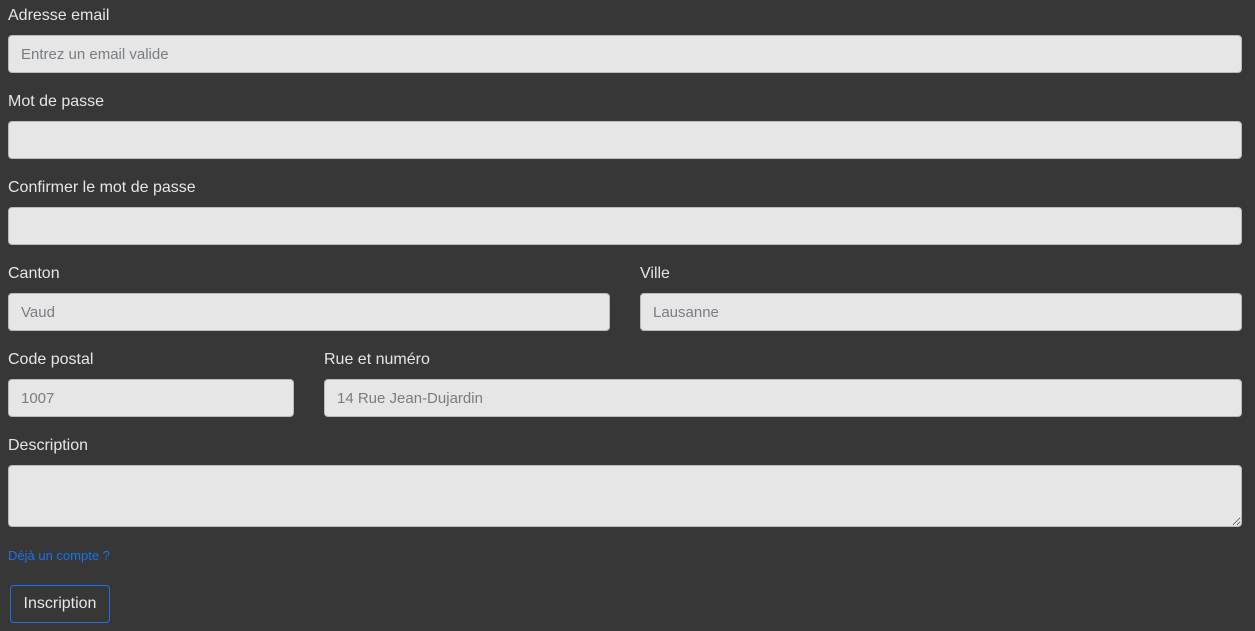  Describe the element at coordinates (51, 359) in the screenshot. I see `postal-code-label: Code postal` at that location.